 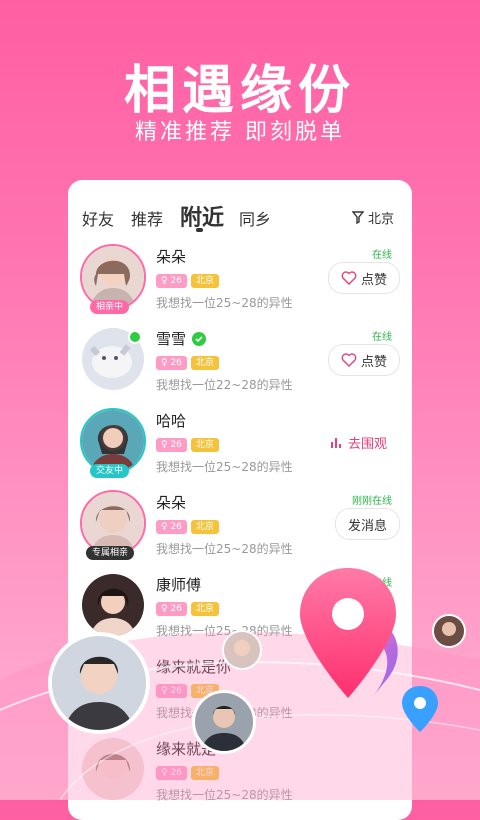 I want to click on list-item: 相亲中 朵朵 ♀ 26 北京 我想找一位25~28的异性 在线 点赞, so click(x=240, y=279).